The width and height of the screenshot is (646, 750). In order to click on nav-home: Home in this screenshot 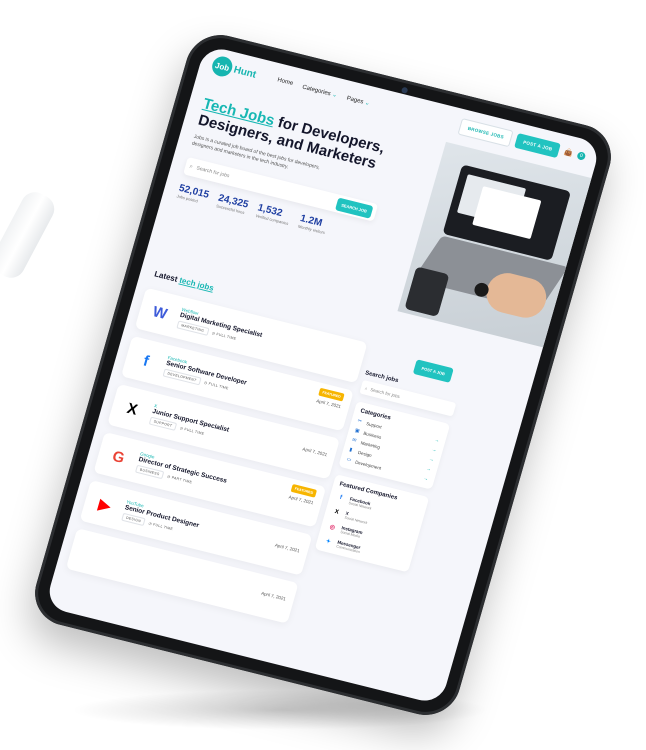, I will do `click(285, 82)`.